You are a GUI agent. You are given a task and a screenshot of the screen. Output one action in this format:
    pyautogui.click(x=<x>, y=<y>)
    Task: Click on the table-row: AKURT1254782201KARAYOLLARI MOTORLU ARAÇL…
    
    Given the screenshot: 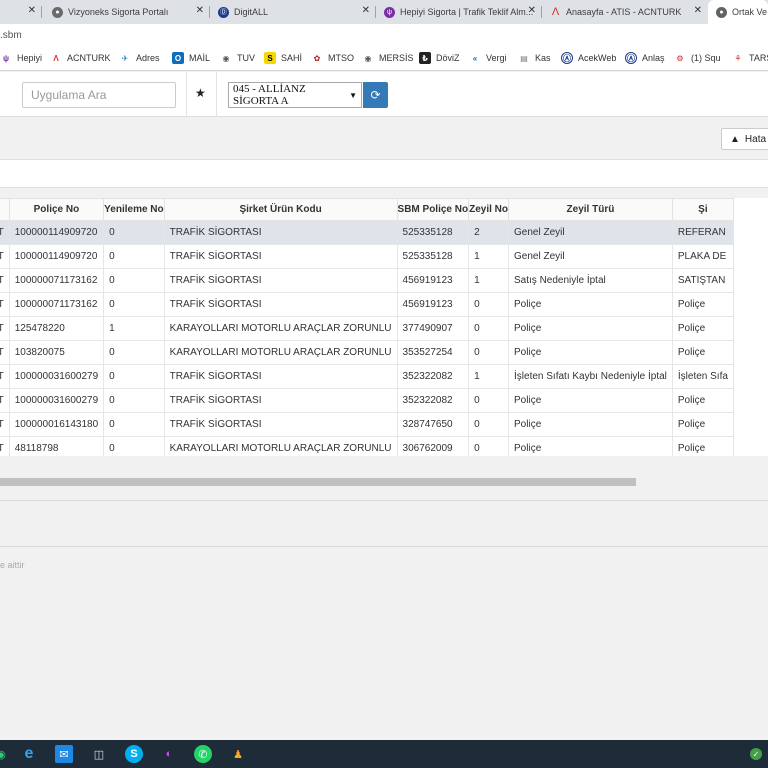 What is the action you would take?
    pyautogui.click(x=367, y=328)
    